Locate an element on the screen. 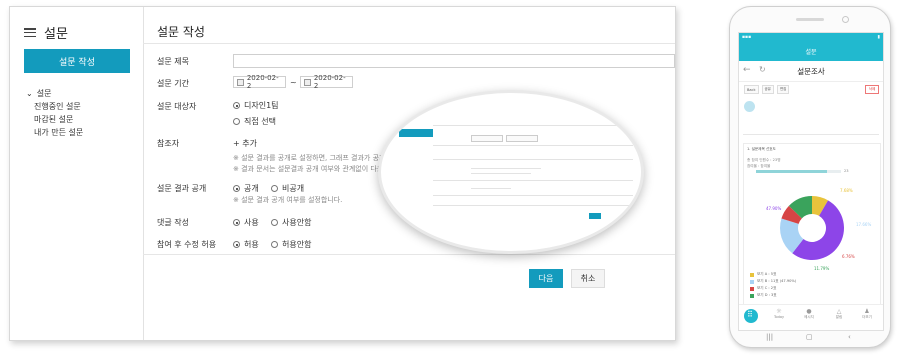 The width and height of the screenshot is (899, 355). sidebar-header: 설문 is located at coordinates (46, 32).